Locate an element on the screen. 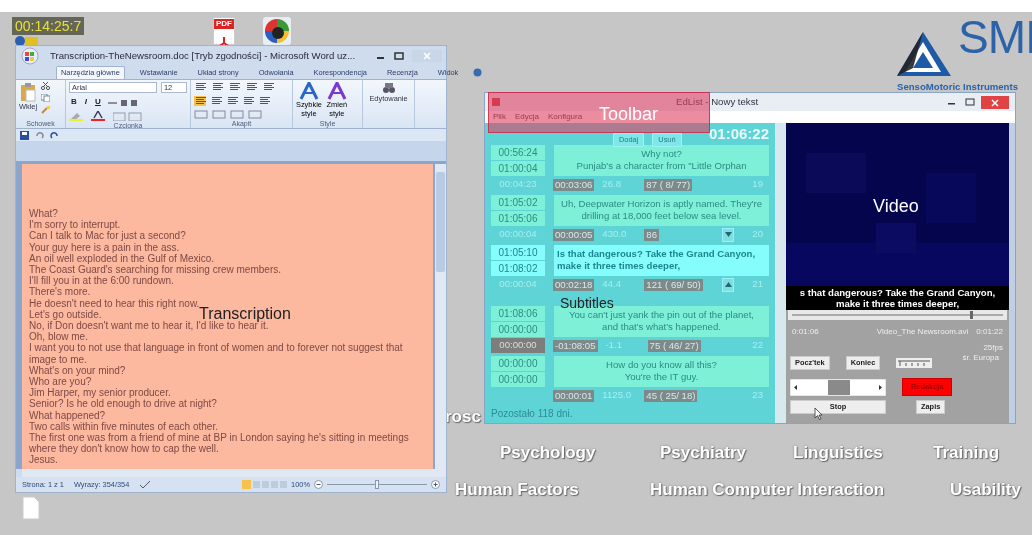 This screenshot has height=535, width=1032. seek-slider is located at coordinates (897, 315).